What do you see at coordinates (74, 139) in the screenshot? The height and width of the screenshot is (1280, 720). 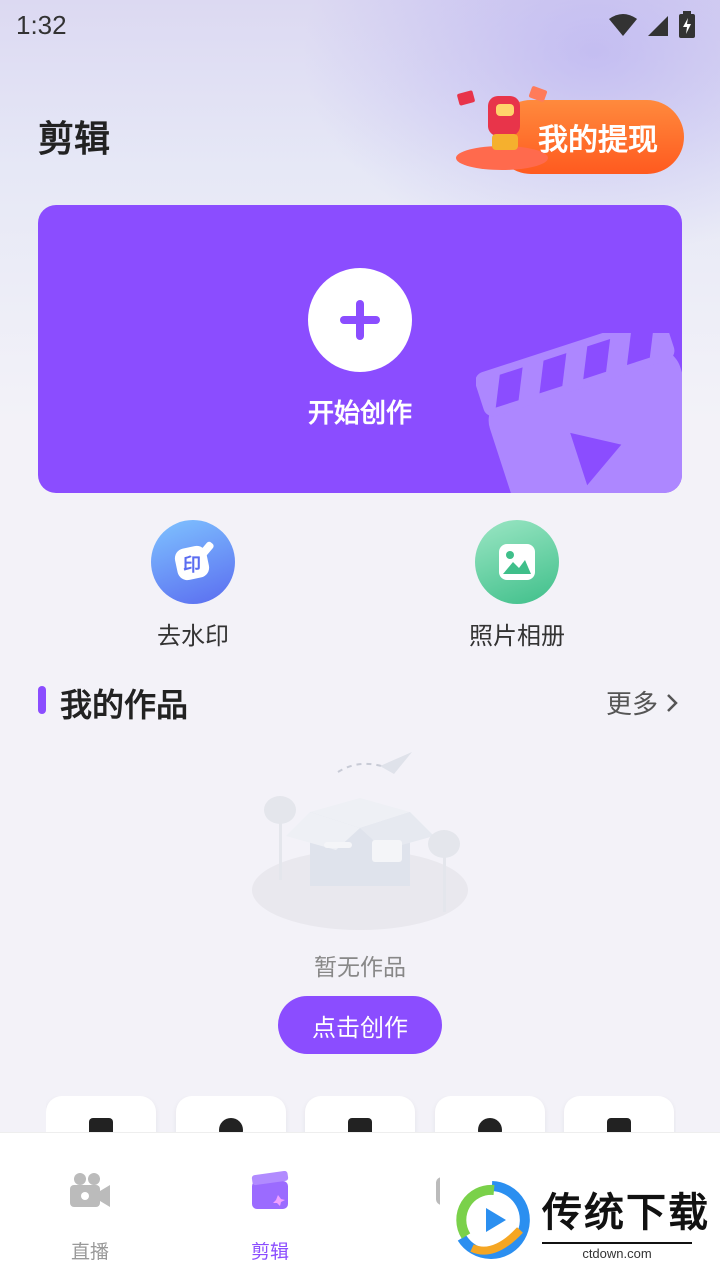 I see `page-title: 剪辑` at bounding box center [74, 139].